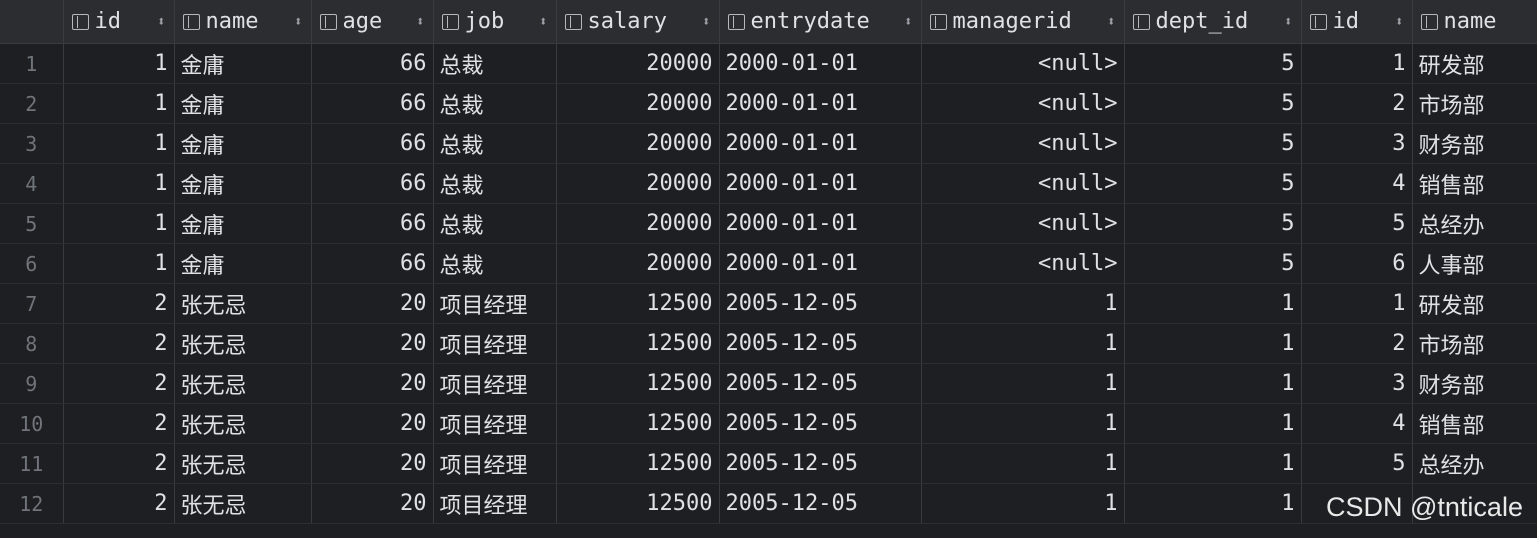 This screenshot has width=1537, height=538. I want to click on table-row: 11 2 张无忌 20 项目经理 12500 2005-12-05 1 1 5 总经办, so click(768, 463).